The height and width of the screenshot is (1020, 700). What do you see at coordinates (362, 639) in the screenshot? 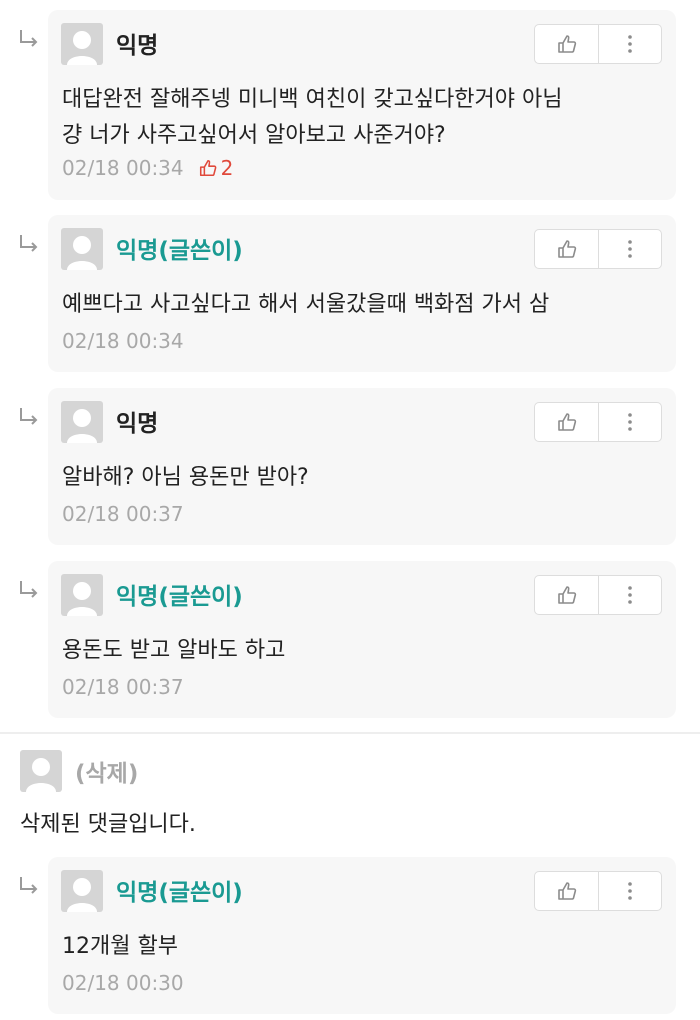
I see `comment-card: 익명(글쓴이) 용돈도 받고 알바도 하고 02/18 00:37` at bounding box center [362, 639].